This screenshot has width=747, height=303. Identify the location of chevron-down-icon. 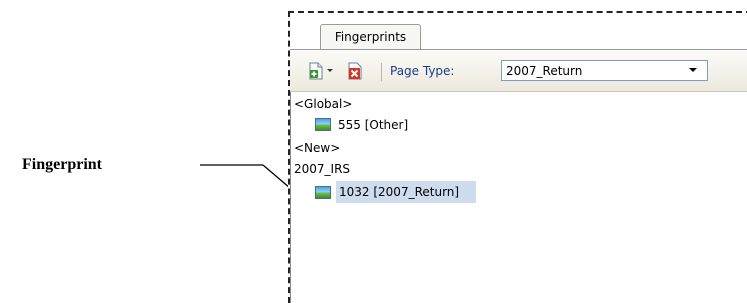
(693, 70).